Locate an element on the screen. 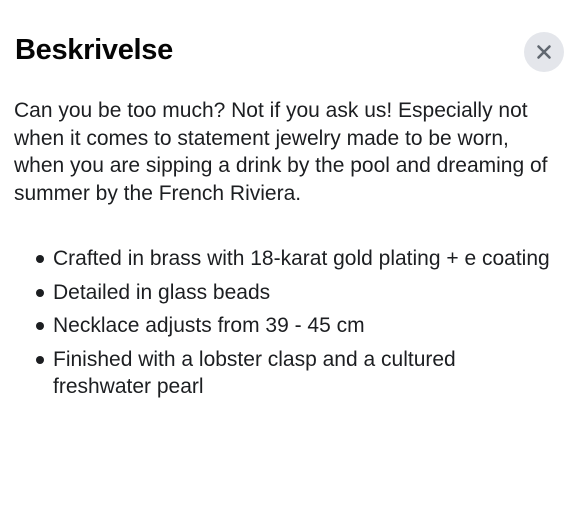 This screenshot has height=519, width=575. list-item-text: Detailed in glass beads is located at coordinates (162, 292).